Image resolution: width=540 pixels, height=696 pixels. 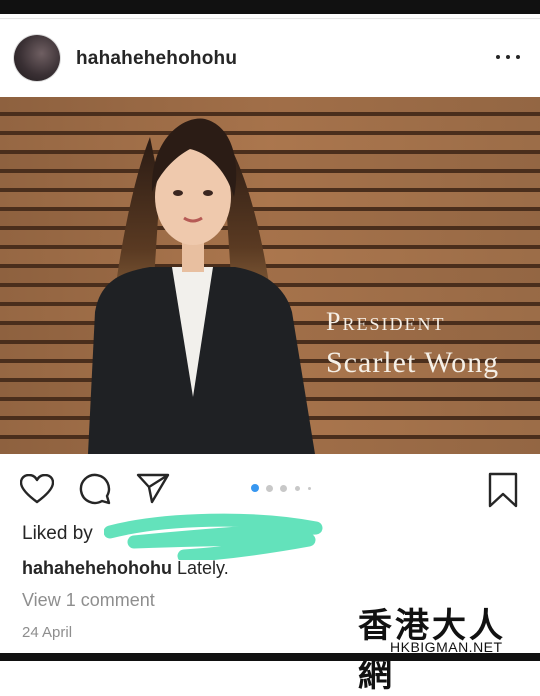 I want to click on bottom-black-bar, so click(x=270, y=657).